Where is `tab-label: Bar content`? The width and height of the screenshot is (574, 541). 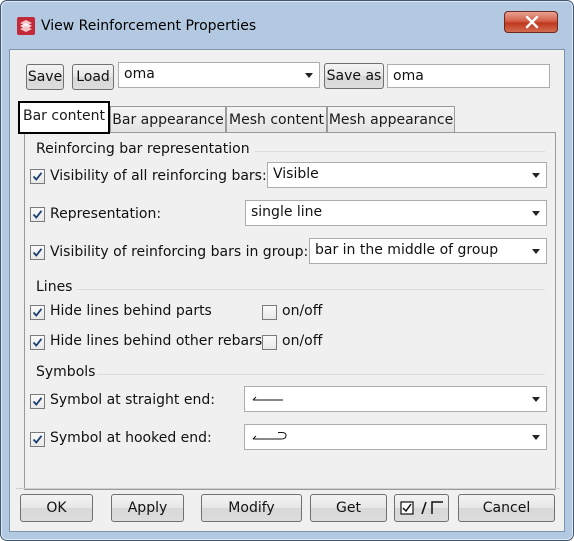 tab-label: Bar content is located at coordinates (64, 116).